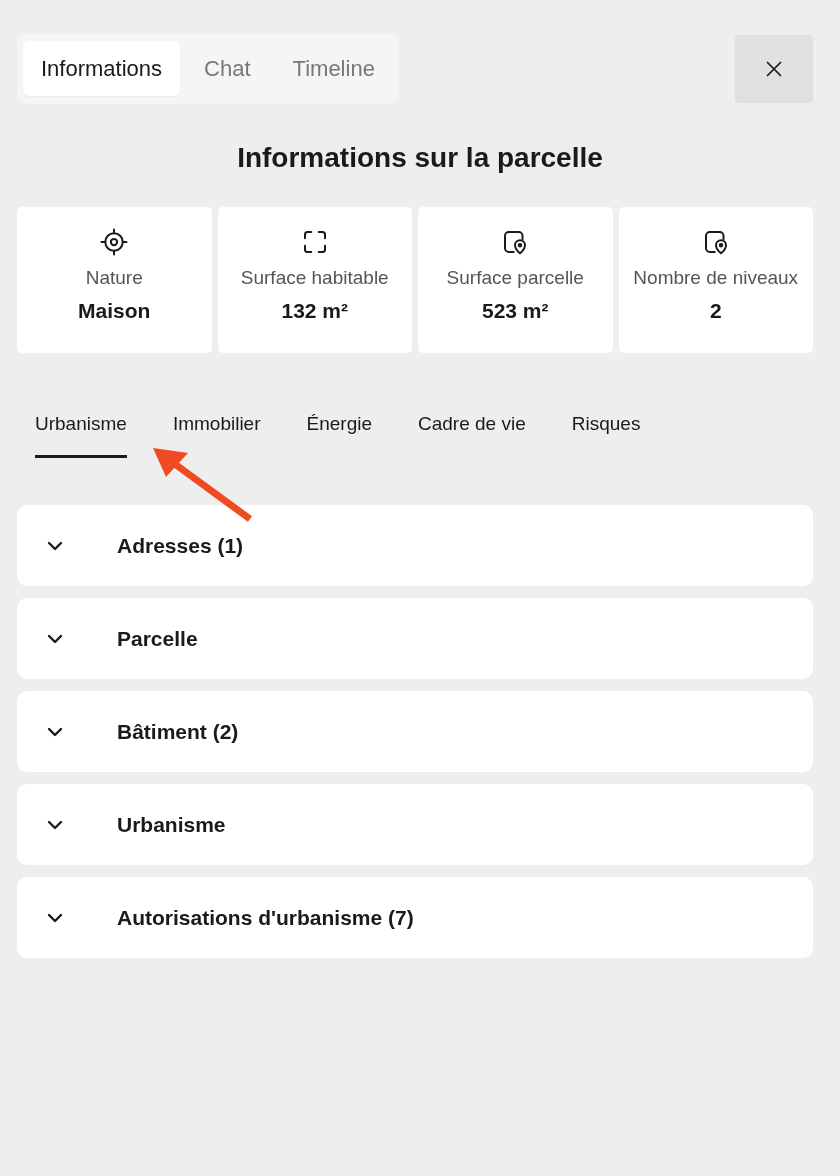  I want to click on stat-value: 523 m², so click(515, 311).